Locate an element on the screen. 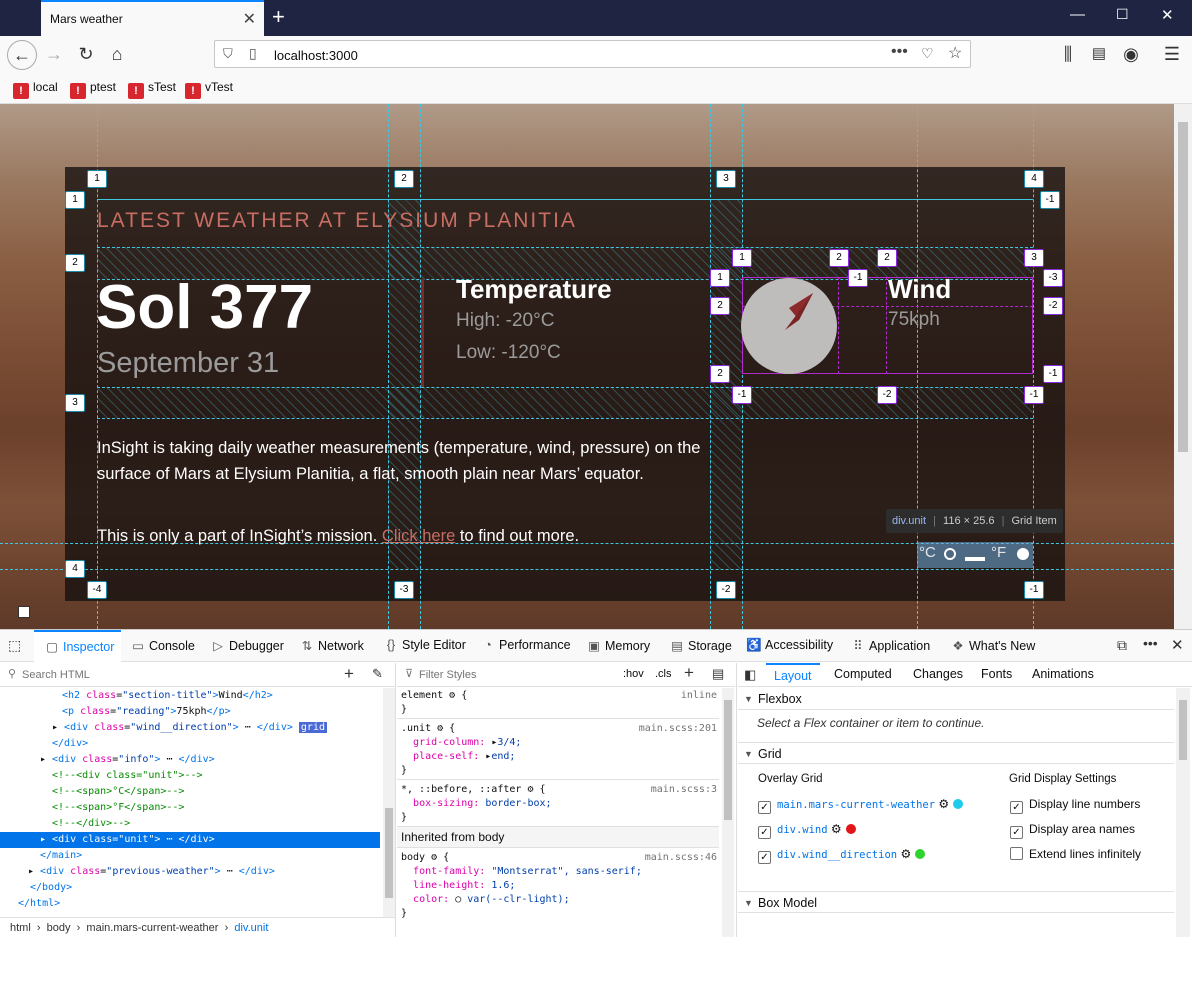 The width and height of the screenshot is (1192, 984). close-icon: ✕ is located at coordinates (249, 19).